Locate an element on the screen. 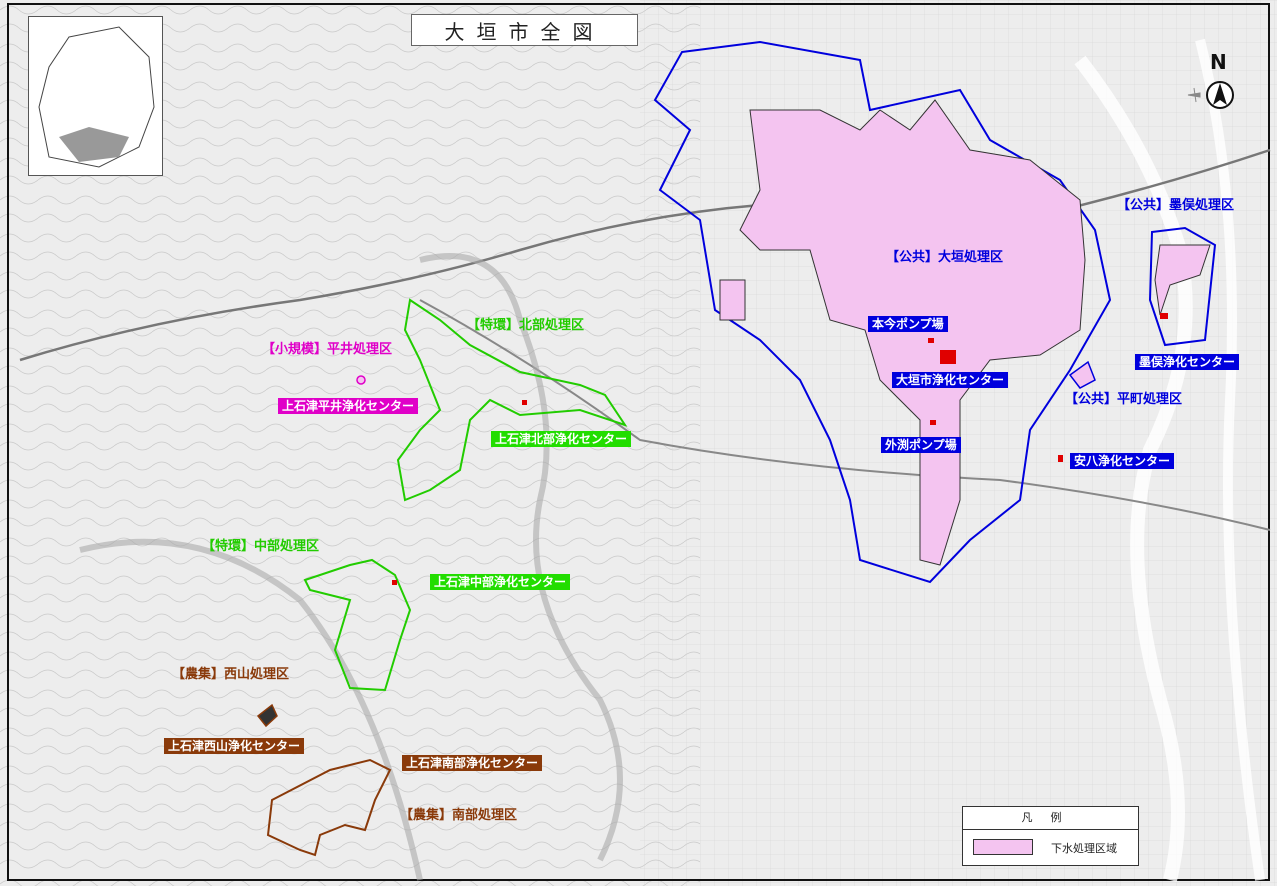  sunomata-center-marker is located at coordinates (1164, 316).